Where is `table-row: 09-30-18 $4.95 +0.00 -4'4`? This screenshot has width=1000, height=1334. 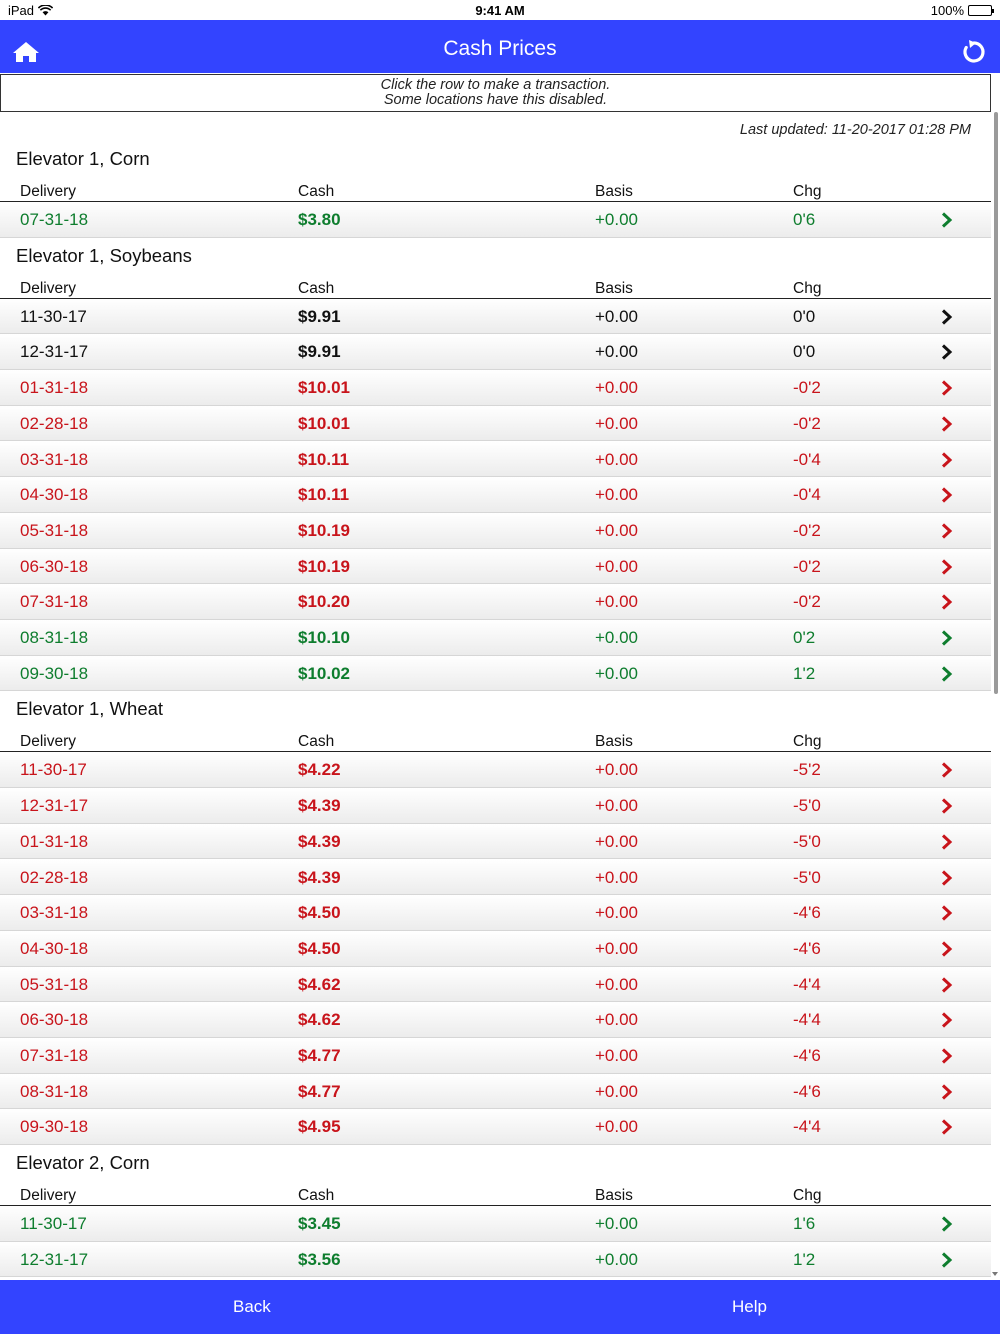
table-row: 09-30-18 $4.95 +0.00 -4'4 is located at coordinates (495, 1127).